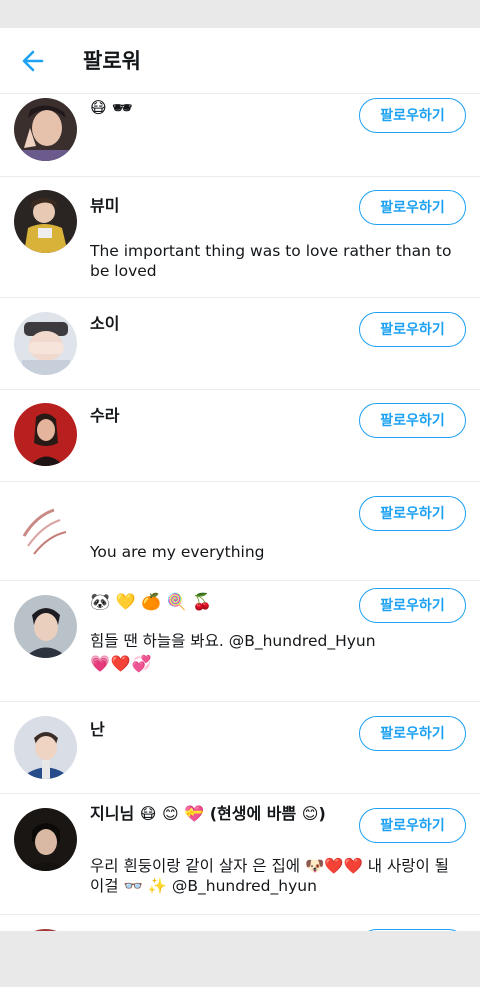  I want to click on bottom-area, so click(240, 959).